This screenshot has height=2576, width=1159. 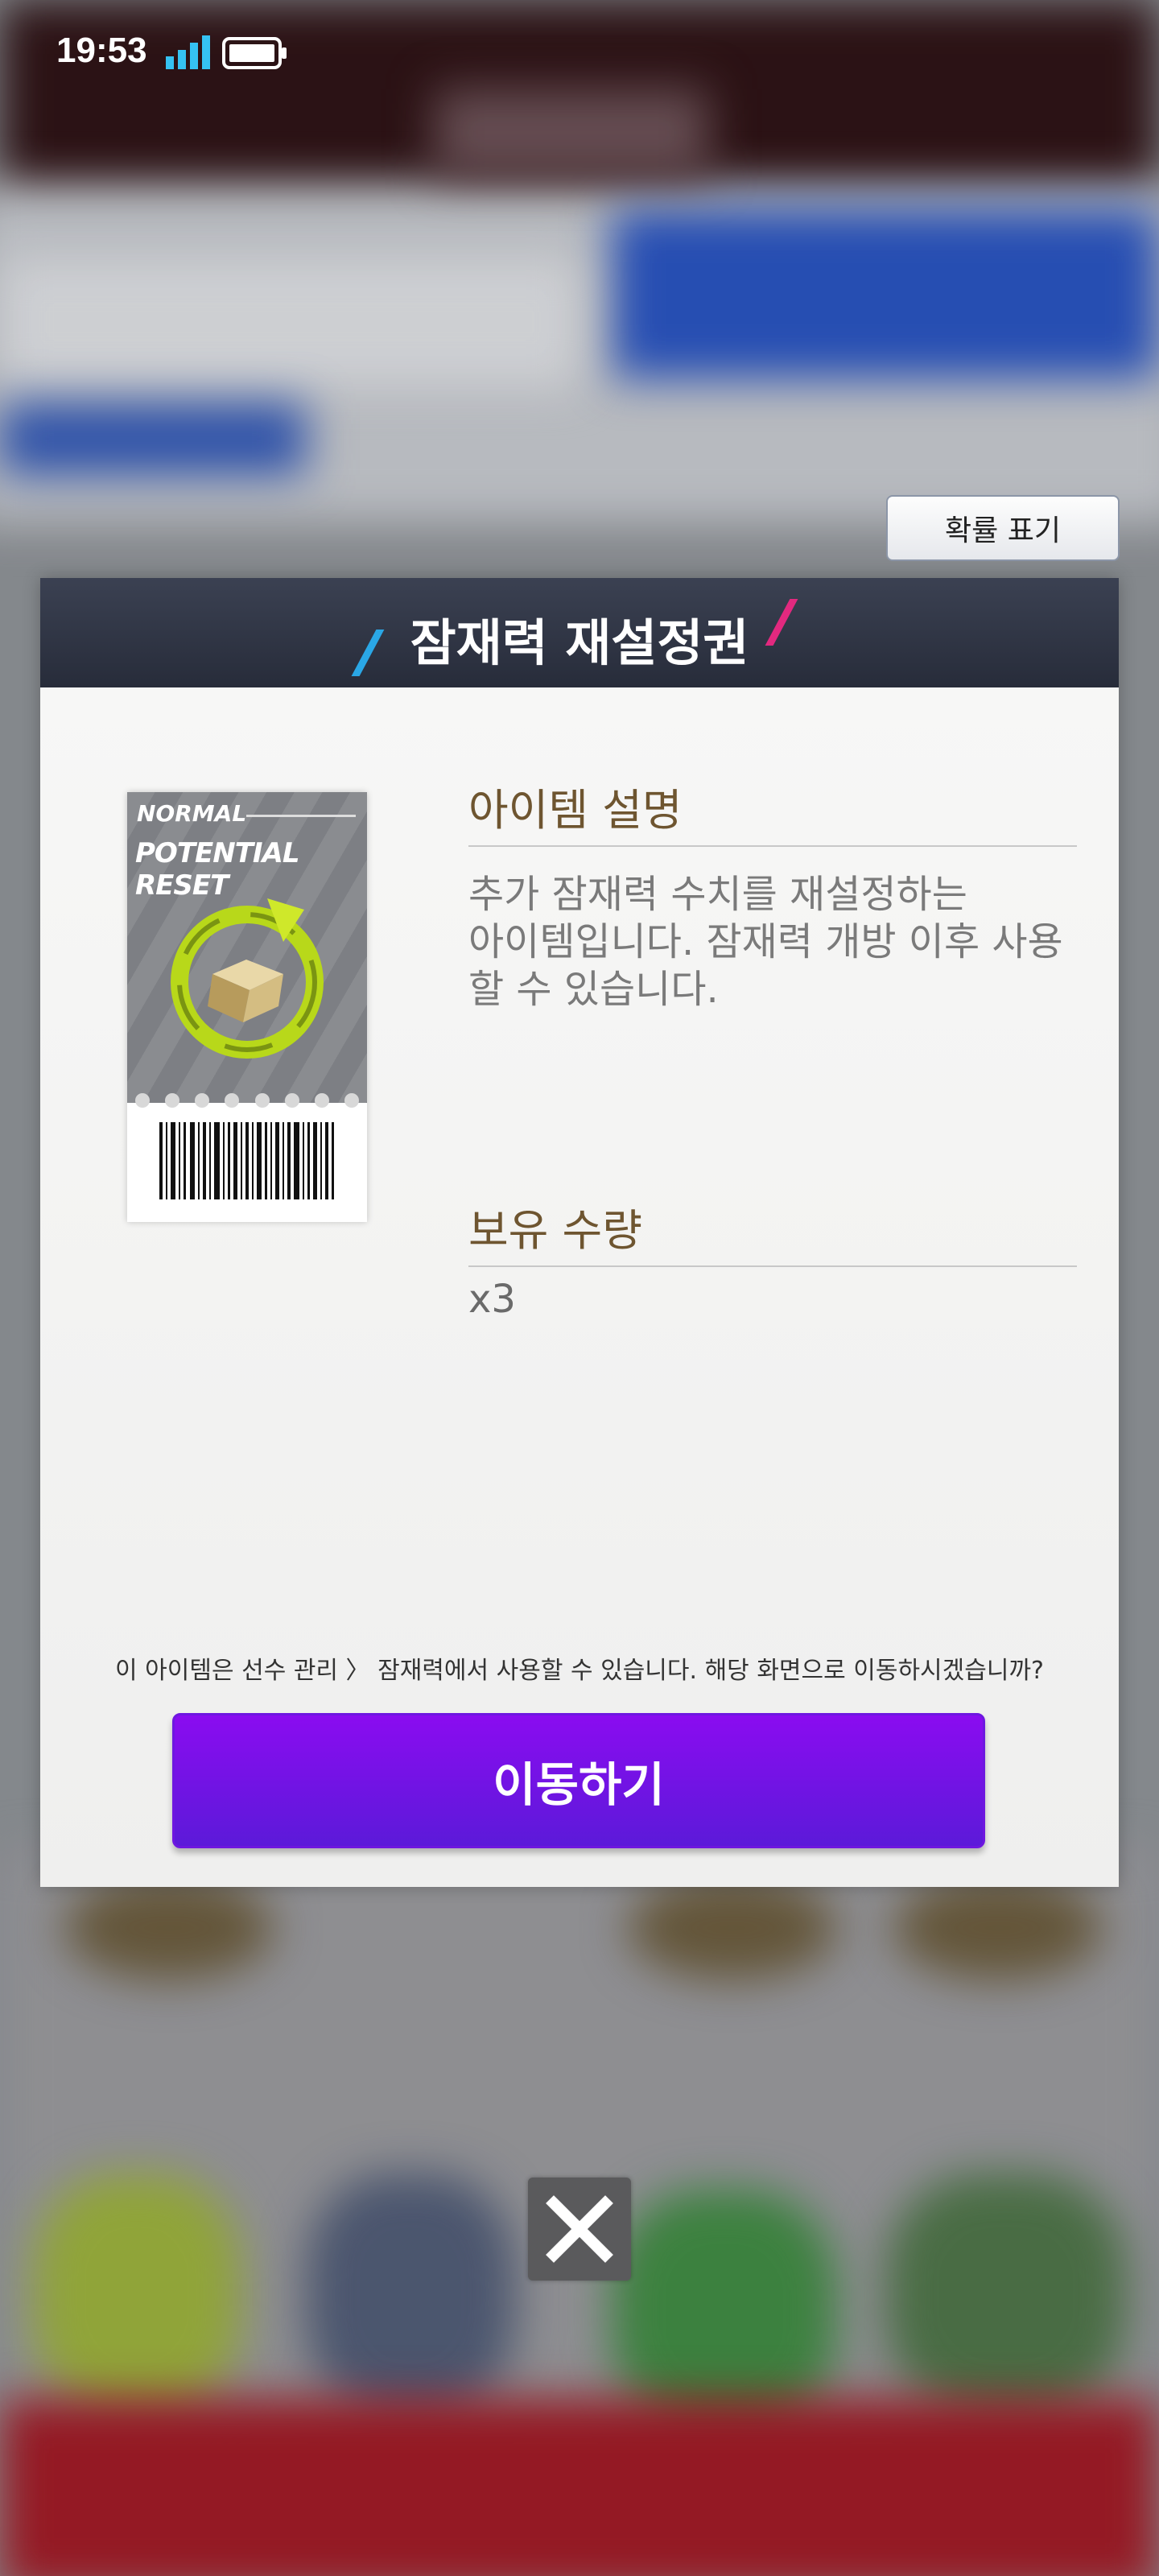 What do you see at coordinates (254, 53) in the screenshot?
I see `battery-icon` at bounding box center [254, 53].